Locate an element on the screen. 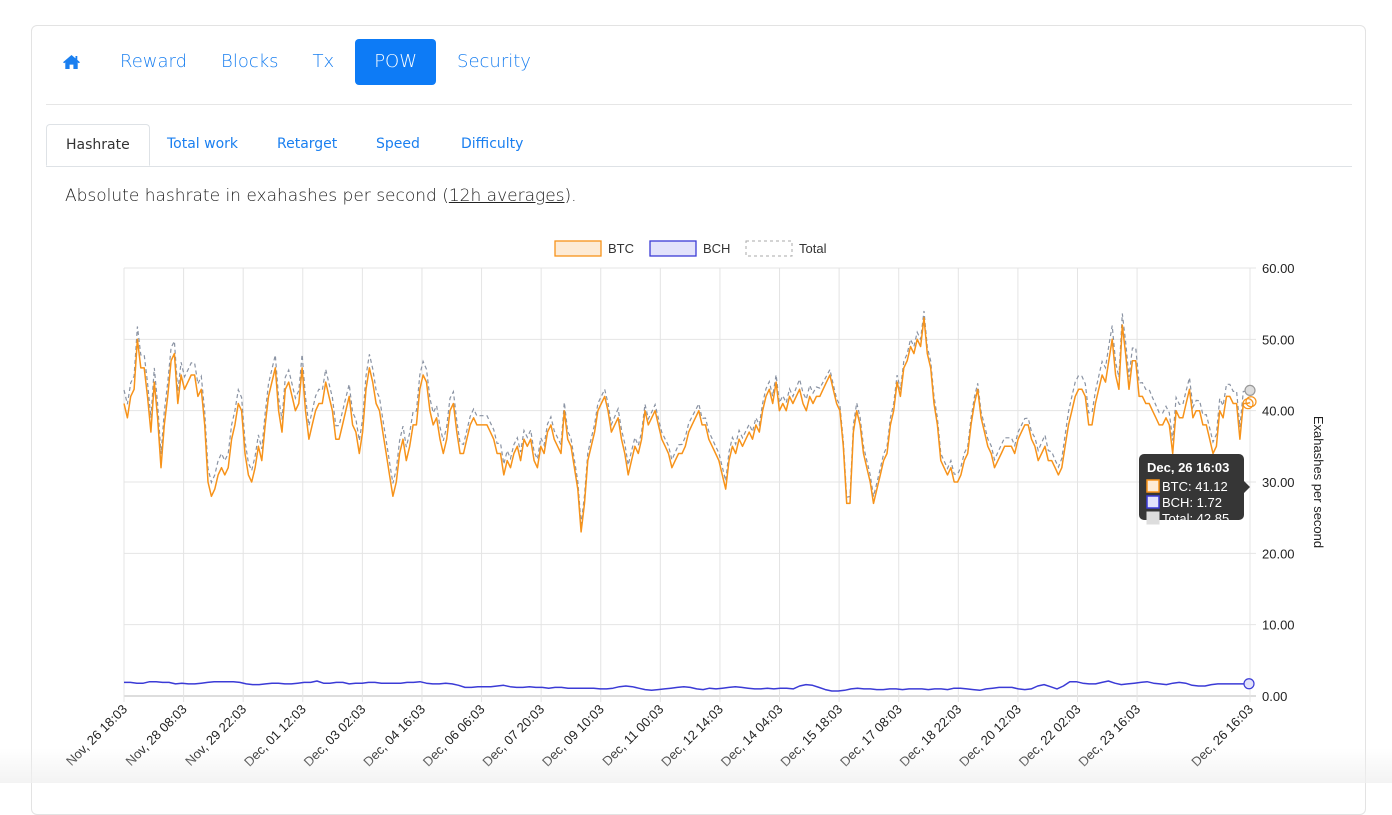 The height and width of the screenshot is (815, 1392). y-tick-label: 30.00 is located at coordinates (1278, 482).